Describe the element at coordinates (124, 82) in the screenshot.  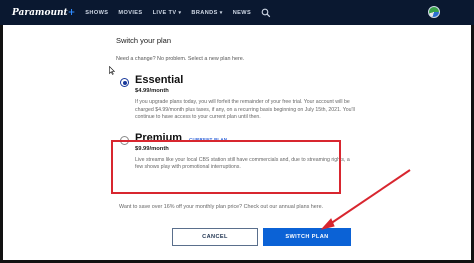
I see `essential-radio` at that location.